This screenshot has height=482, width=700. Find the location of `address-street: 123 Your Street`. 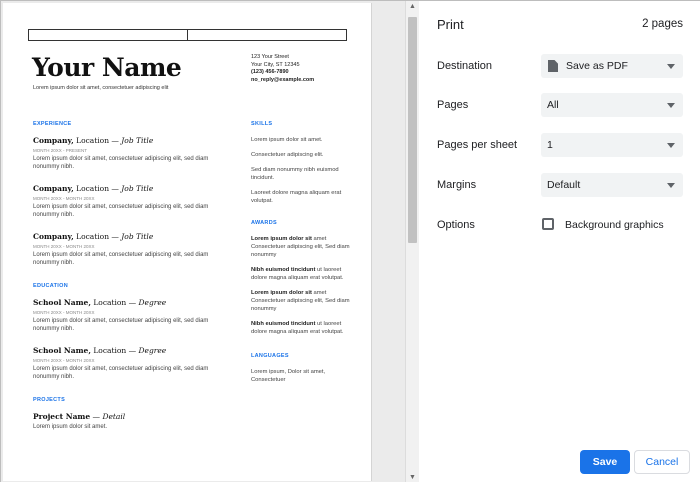

address-street: 123 Your Street is located at coordinates (270, 57).